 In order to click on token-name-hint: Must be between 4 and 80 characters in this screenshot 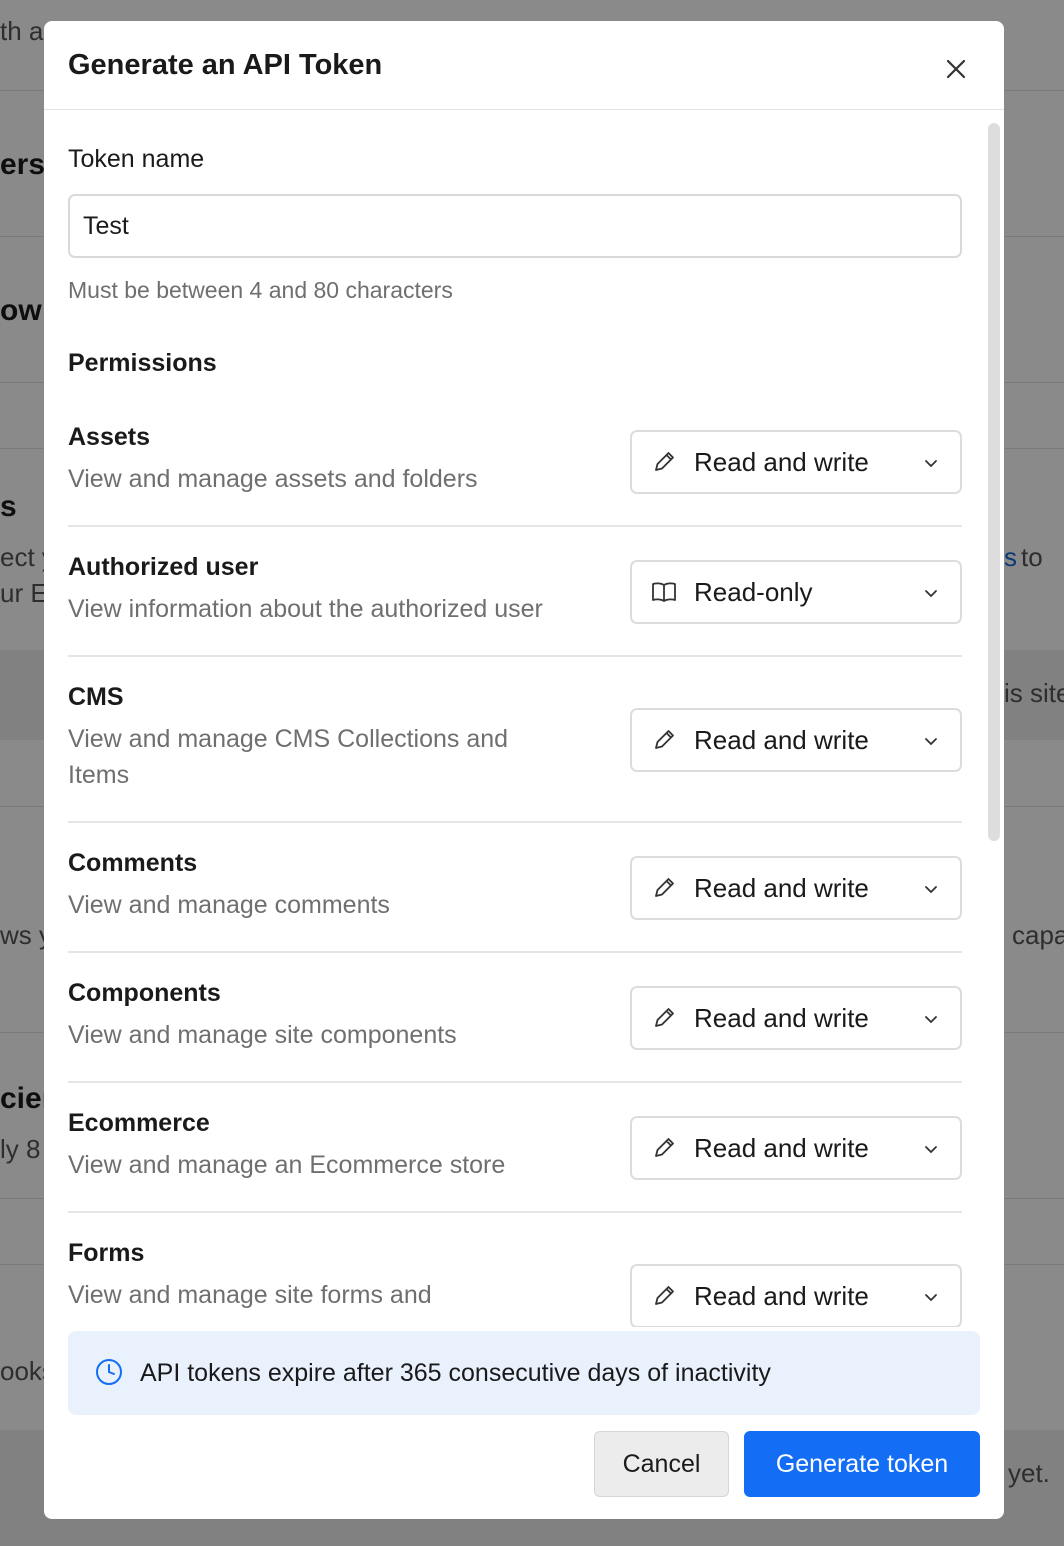, I will do `click(260, 290)`.